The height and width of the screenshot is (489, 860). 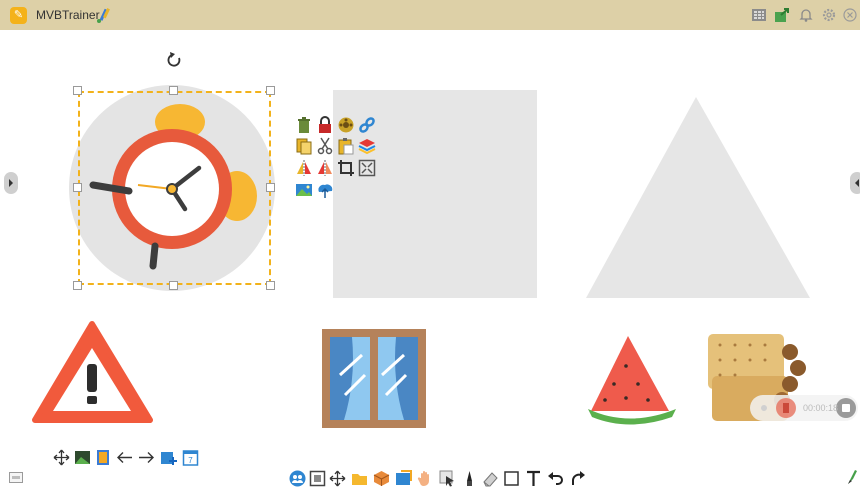 I want to click on flip-horizontal-icon, so click(x=304, y=168).